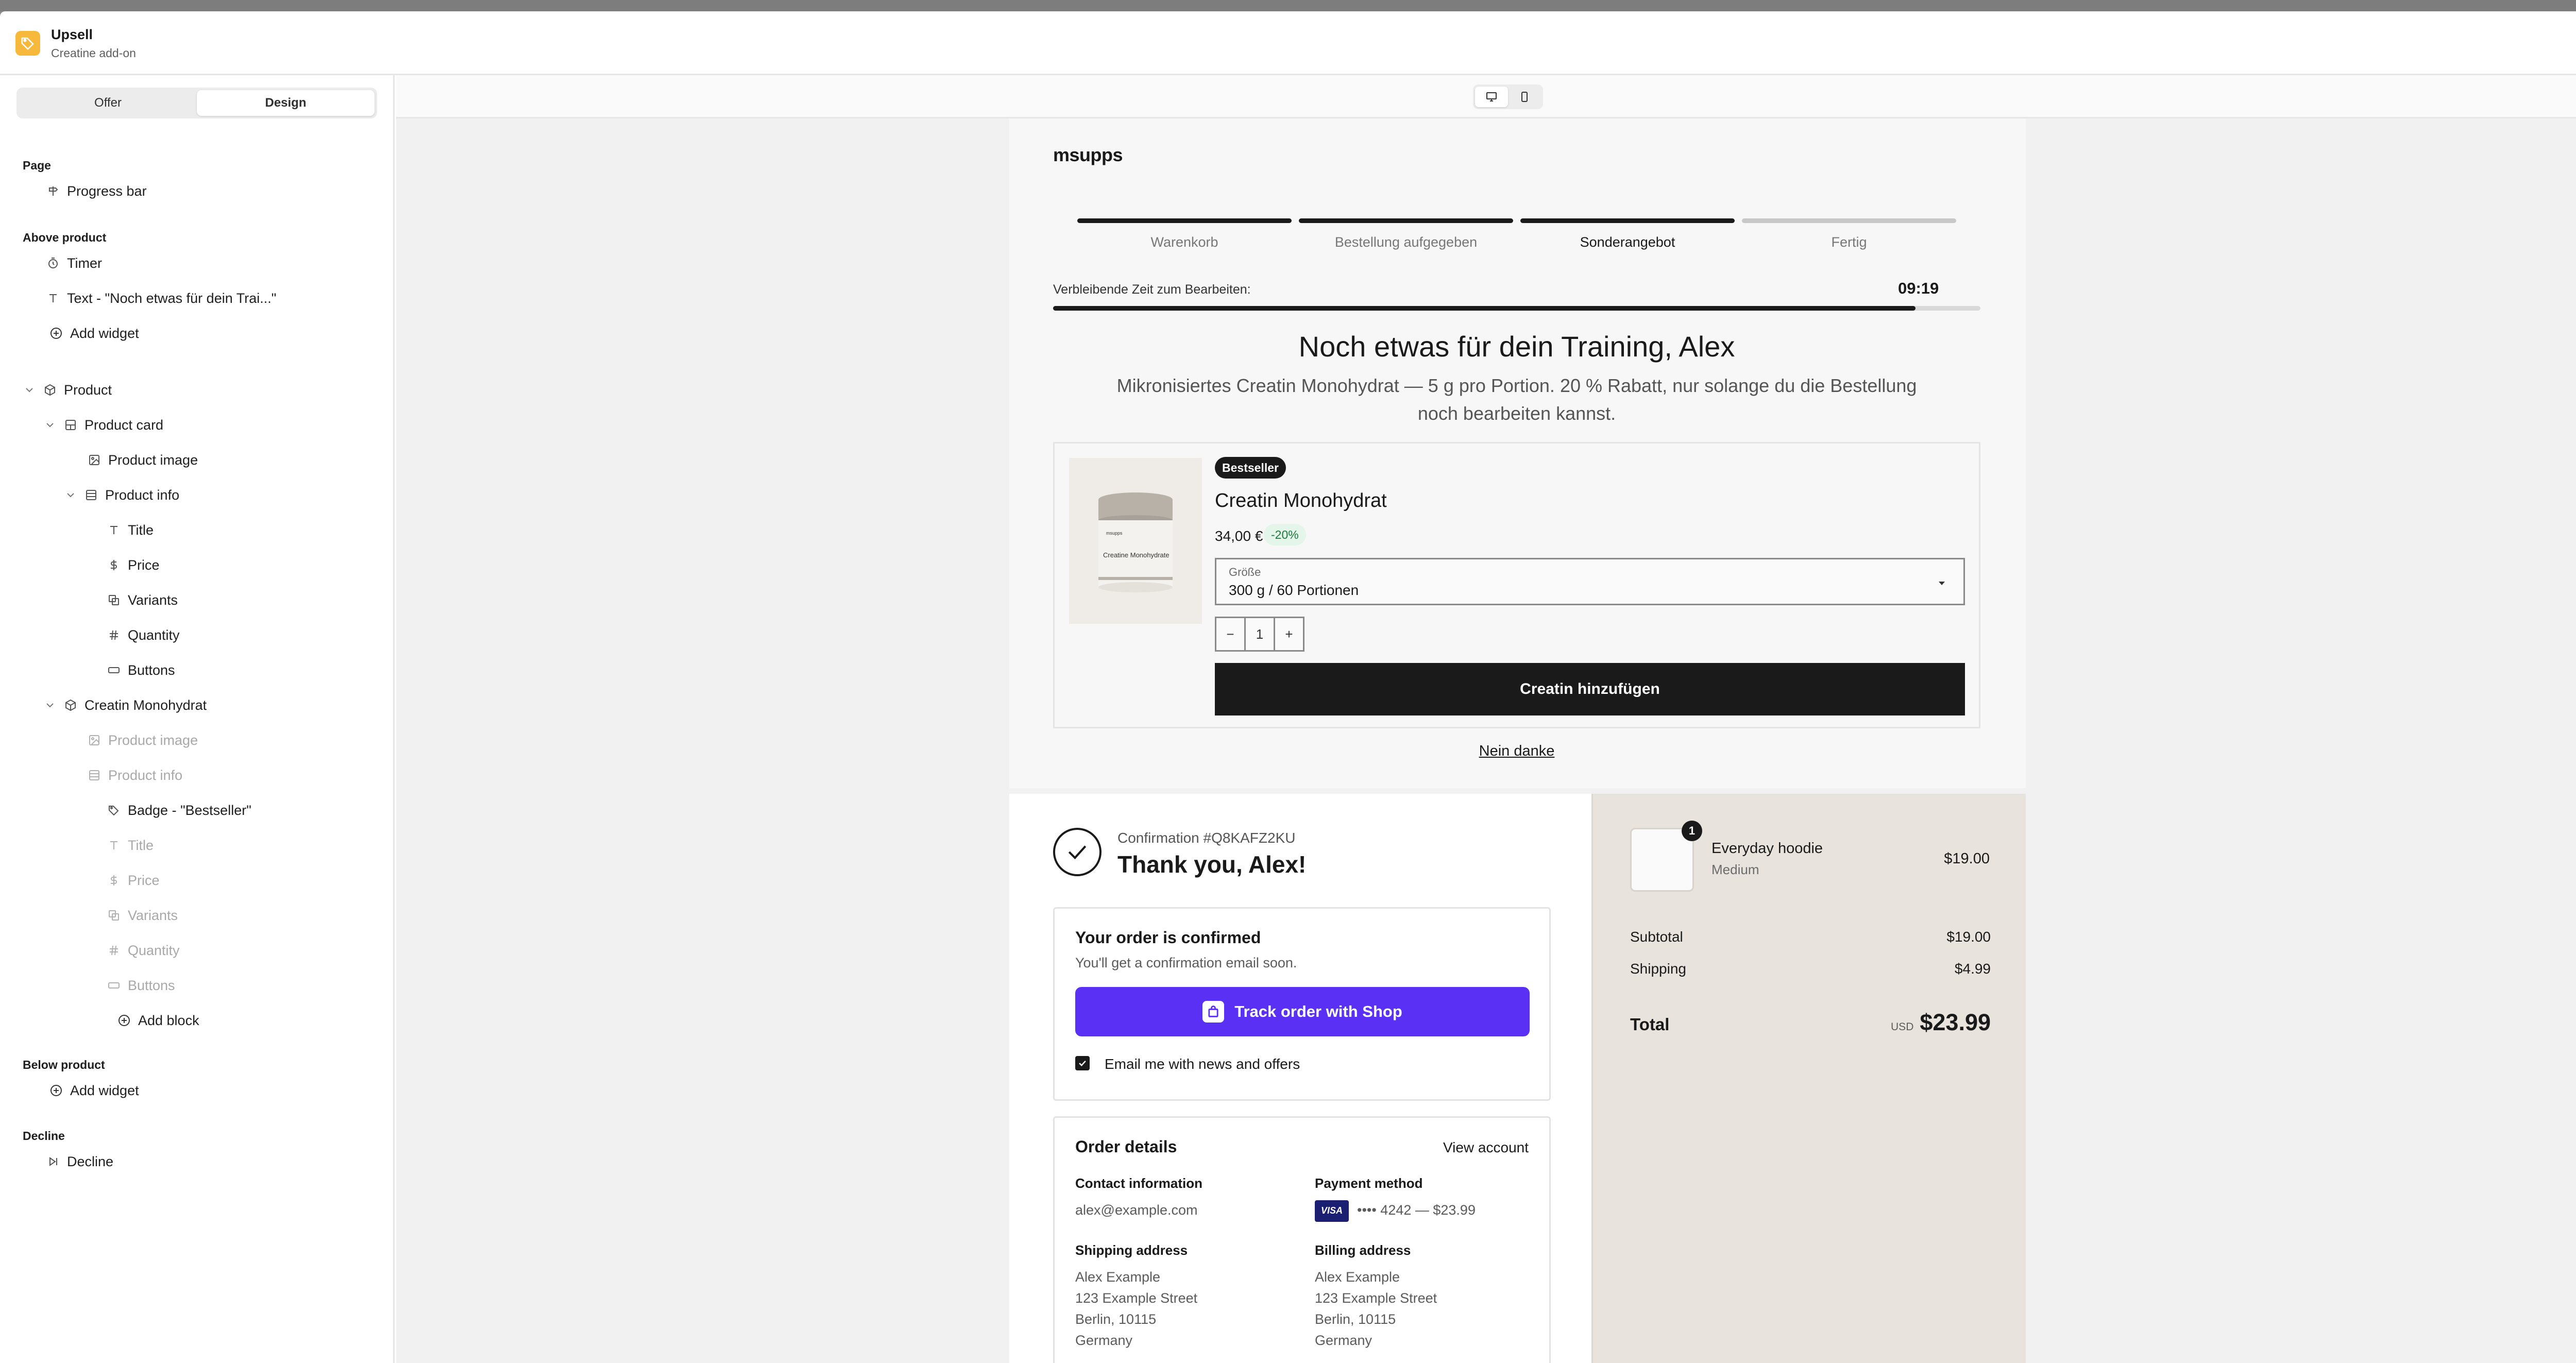 The height and width of the screenshot is (1363, 2576). Describe the element at coordinates (121, 495) in the screenshot. I see `sidebar-item-product-info: Product info` at that location.